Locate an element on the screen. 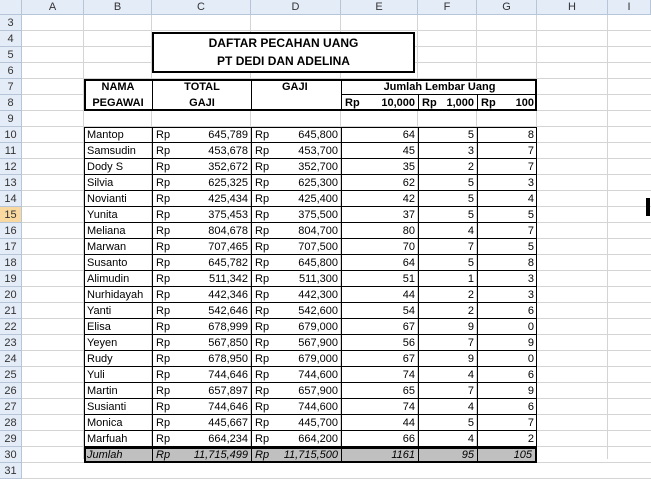 The image size is (651, 479). column-header-h: H is located at coordinates (572, 7).